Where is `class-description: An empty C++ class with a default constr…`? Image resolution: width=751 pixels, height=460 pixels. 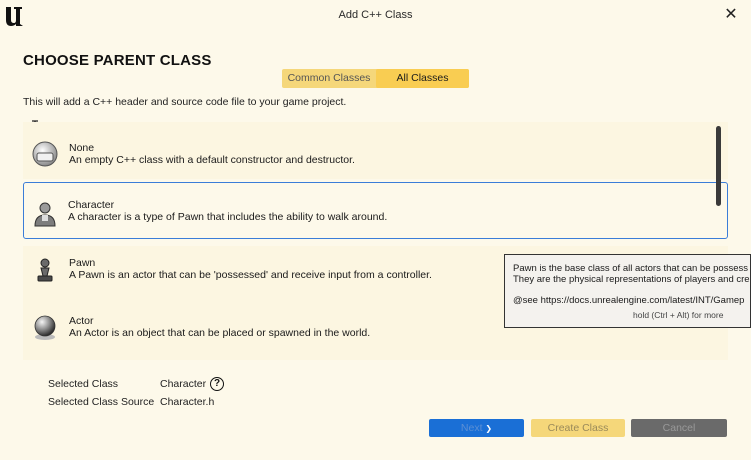 class-description: An empty C++ class with a default constr… is located at coordinates (212, 160).